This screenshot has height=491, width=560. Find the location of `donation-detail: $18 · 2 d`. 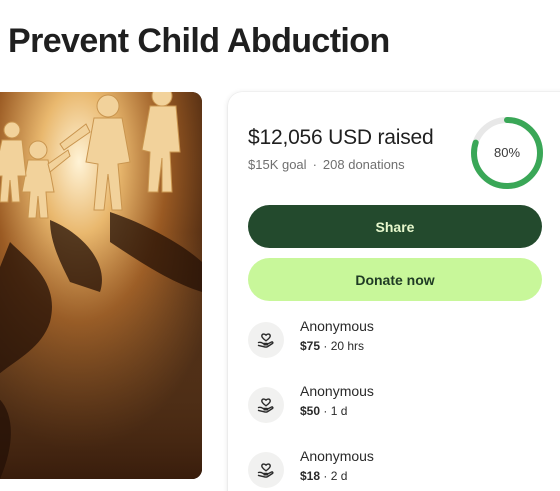

donation-detail: $18 · 2 d is located at coordinates (323, 476).